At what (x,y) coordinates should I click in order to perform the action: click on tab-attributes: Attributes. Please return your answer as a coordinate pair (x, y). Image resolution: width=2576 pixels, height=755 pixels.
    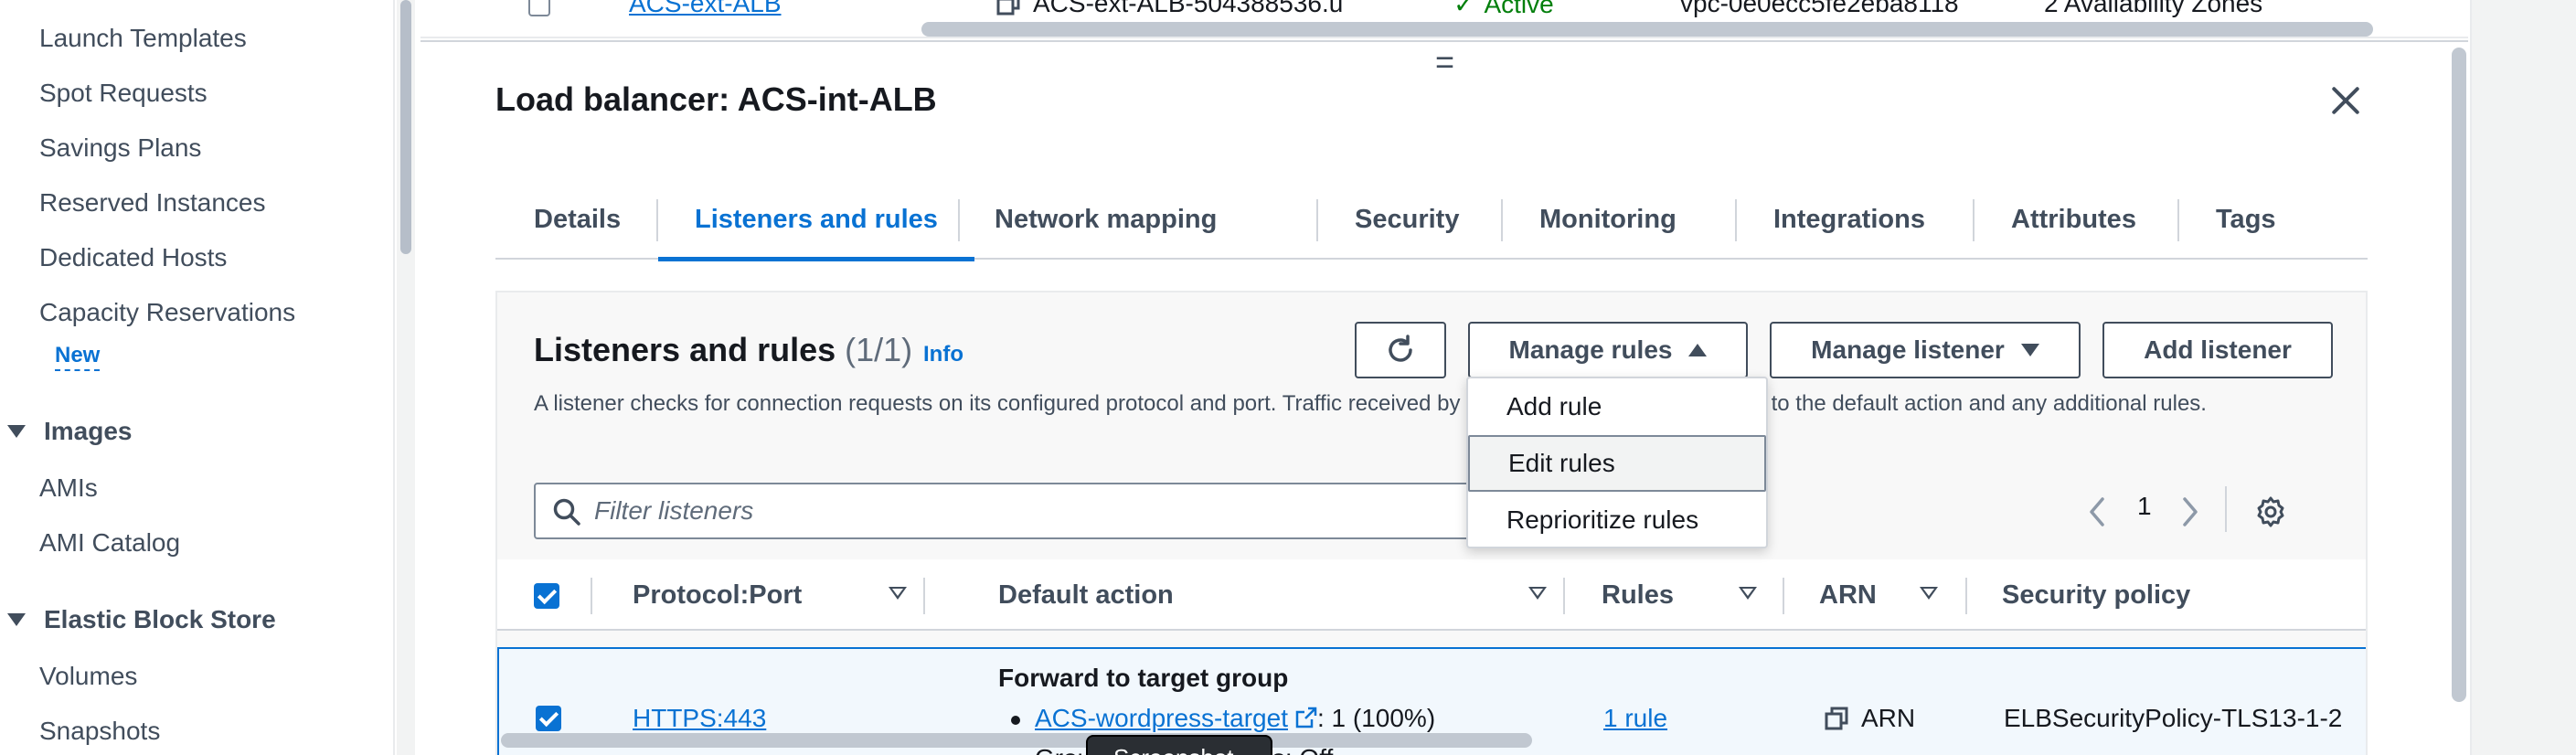
    Looking at the image, I should click on (2073, 219).